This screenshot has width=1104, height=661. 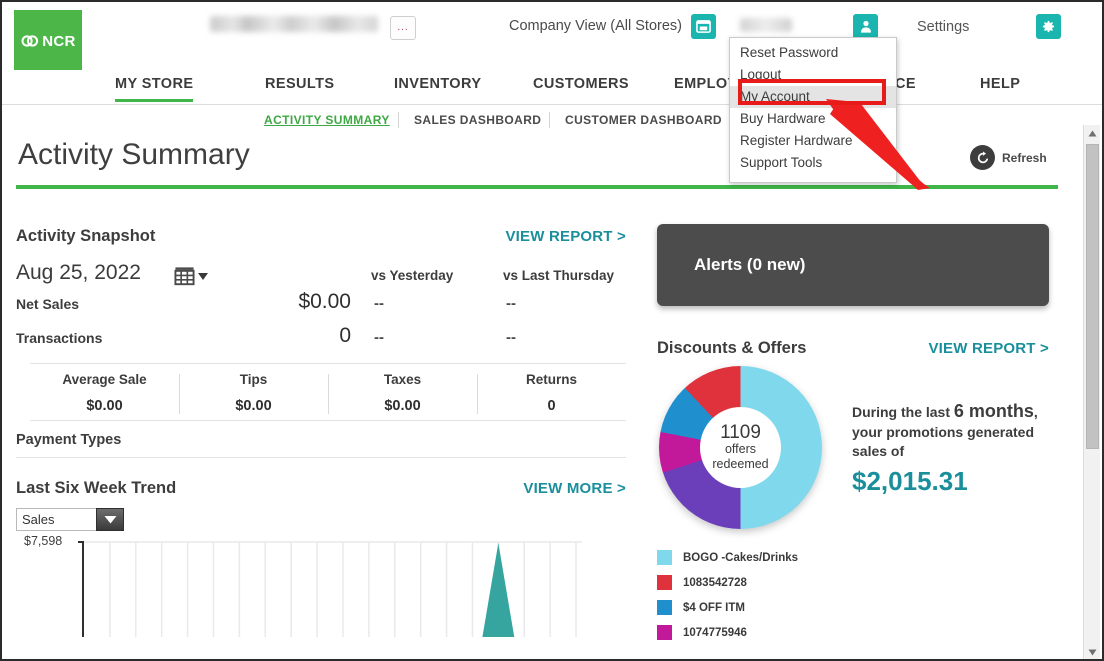 What do you see at coordinates (551, 406) in the screenshot?
I see `stat-value: 0` at bounding box center [551, 406].